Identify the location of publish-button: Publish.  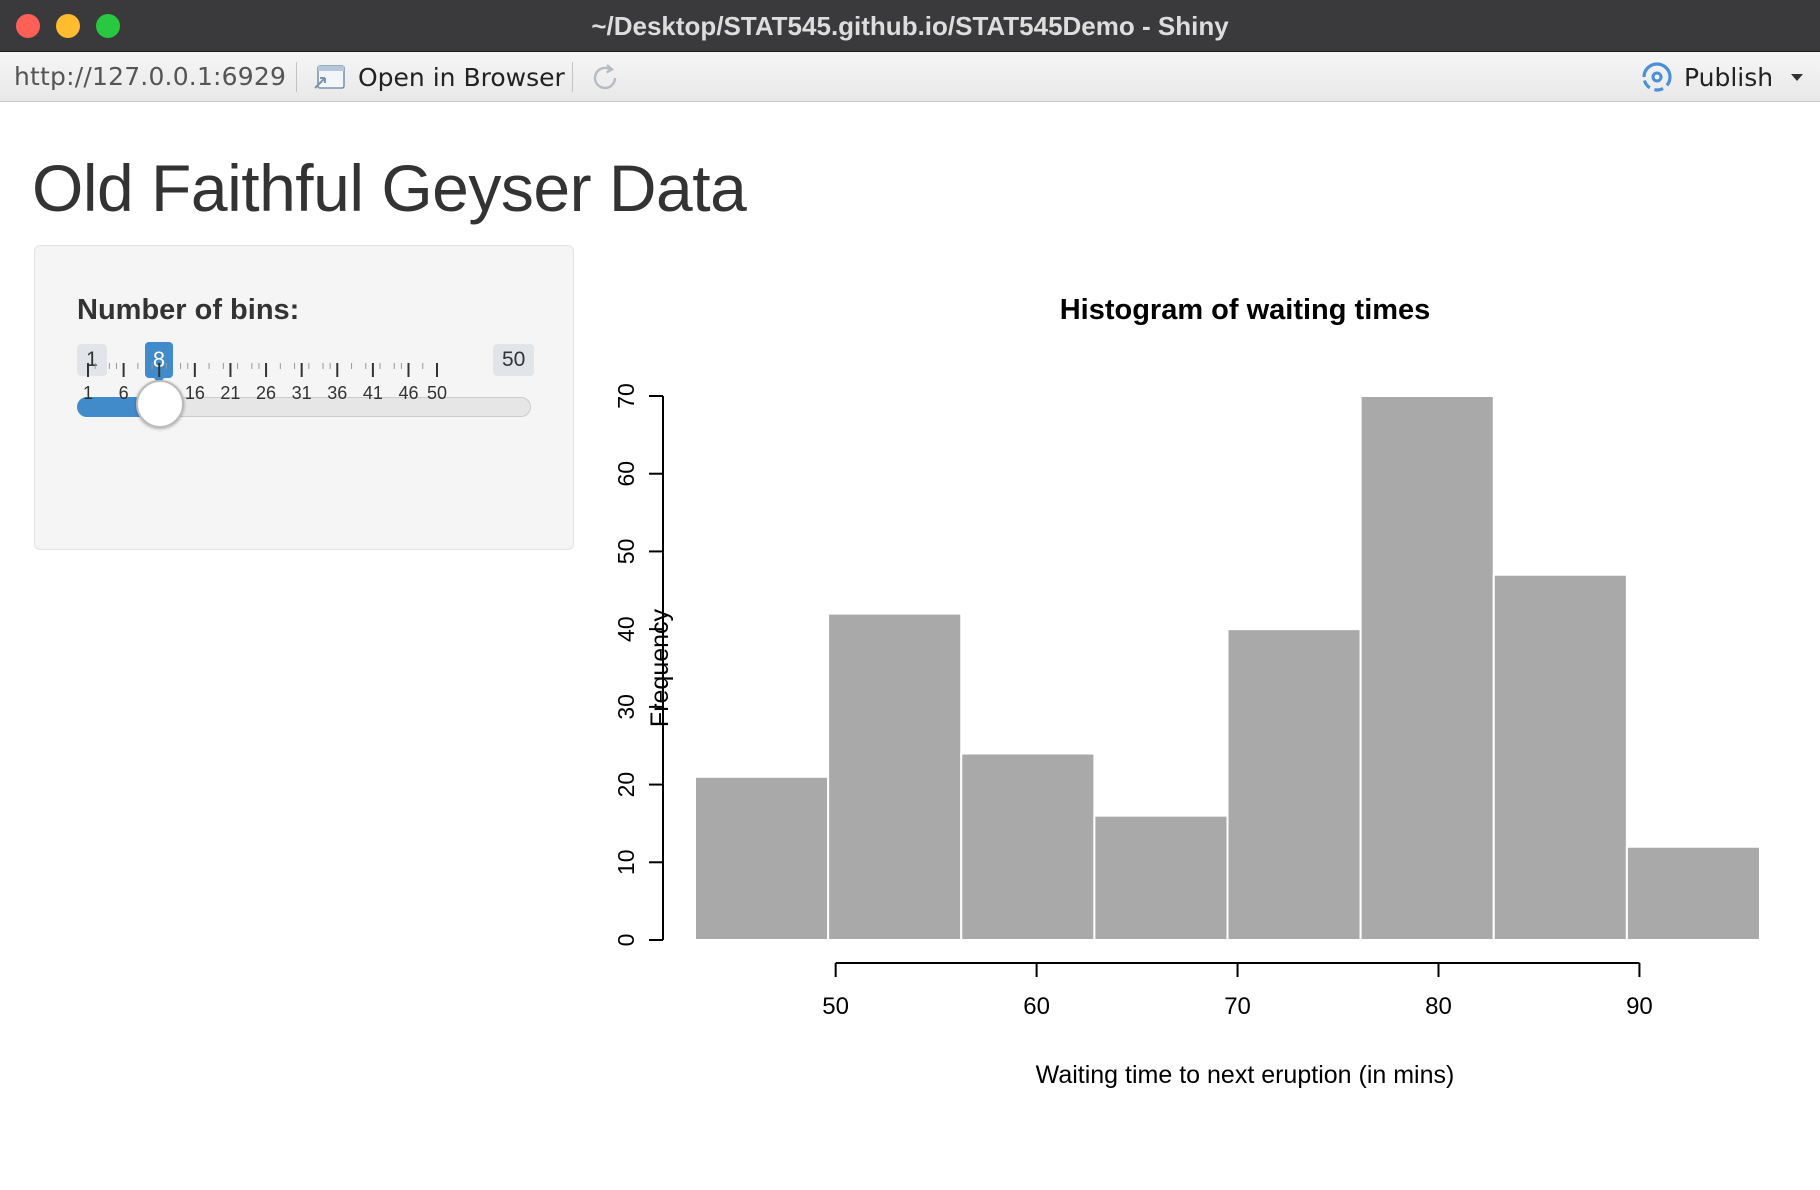
(1721, 77).